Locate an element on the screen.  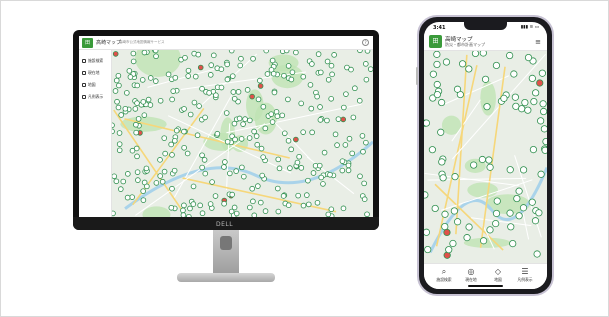
nav-item-search: ⌕ 施設検索 is located at coordinates (444, 275).